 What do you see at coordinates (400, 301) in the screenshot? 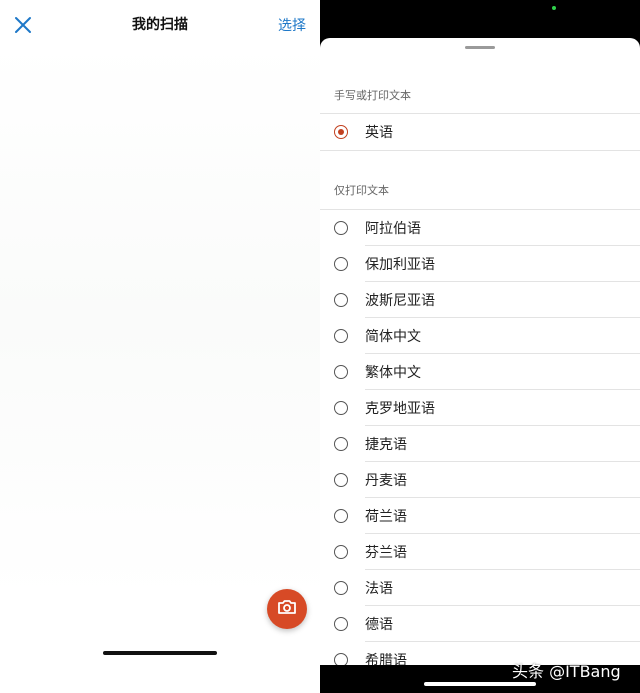
I see `language-label: 波斯尼亚语` at bounding box center [400, 301].